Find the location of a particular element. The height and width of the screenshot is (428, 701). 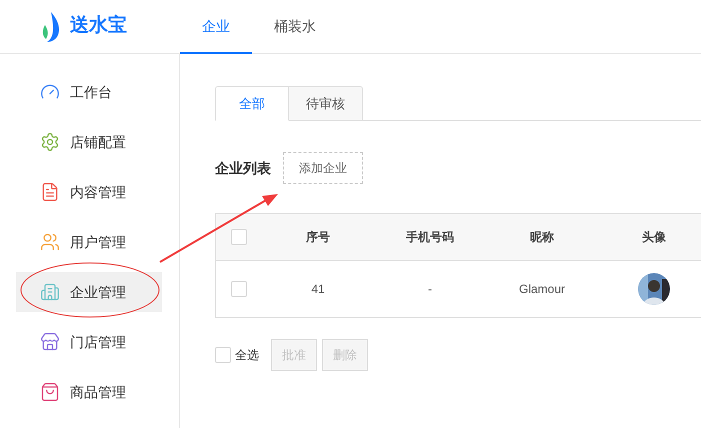

column-header: 昵称 is located at coordinates (542, 237).